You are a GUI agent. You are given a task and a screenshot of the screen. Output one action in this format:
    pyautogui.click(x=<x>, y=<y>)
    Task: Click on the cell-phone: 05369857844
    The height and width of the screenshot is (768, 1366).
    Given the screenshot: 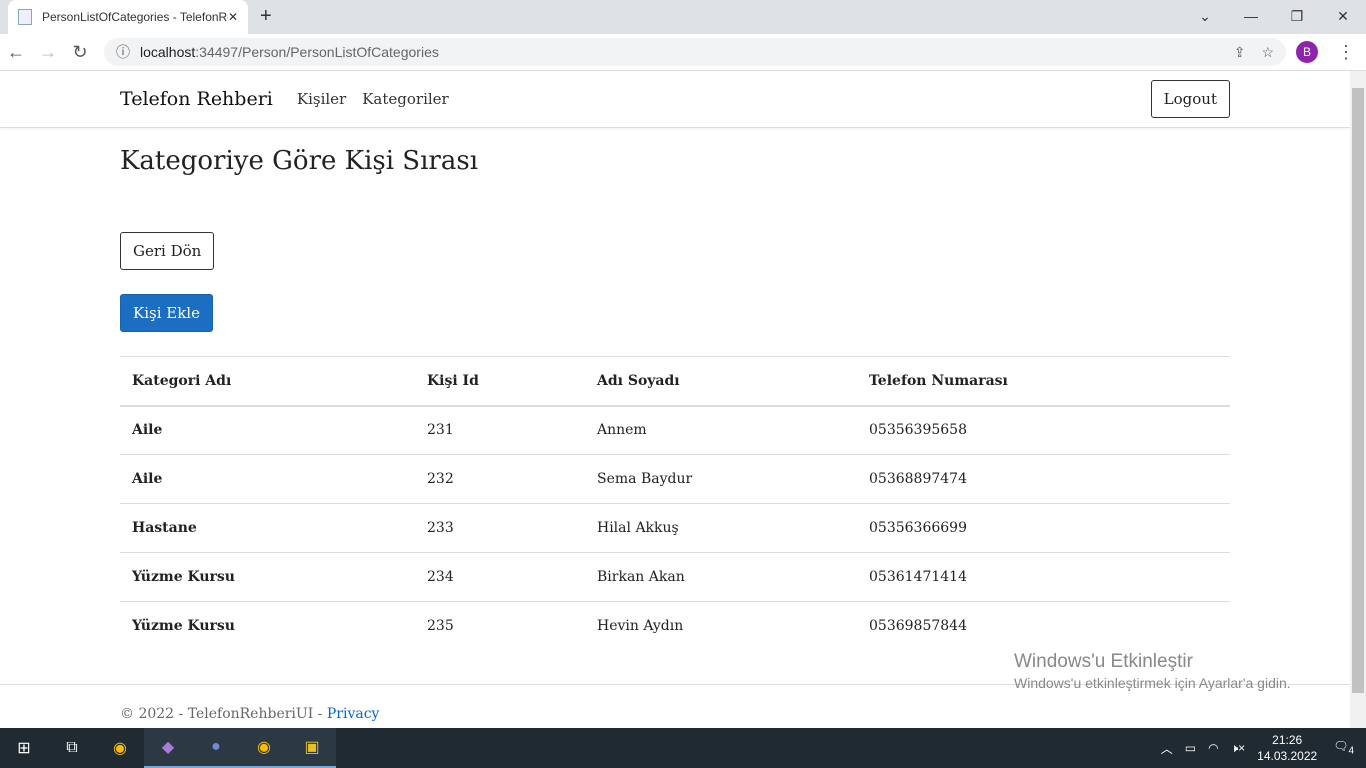 What is the action you would take?
    pyautogui.click(x=1043, y=626)
    